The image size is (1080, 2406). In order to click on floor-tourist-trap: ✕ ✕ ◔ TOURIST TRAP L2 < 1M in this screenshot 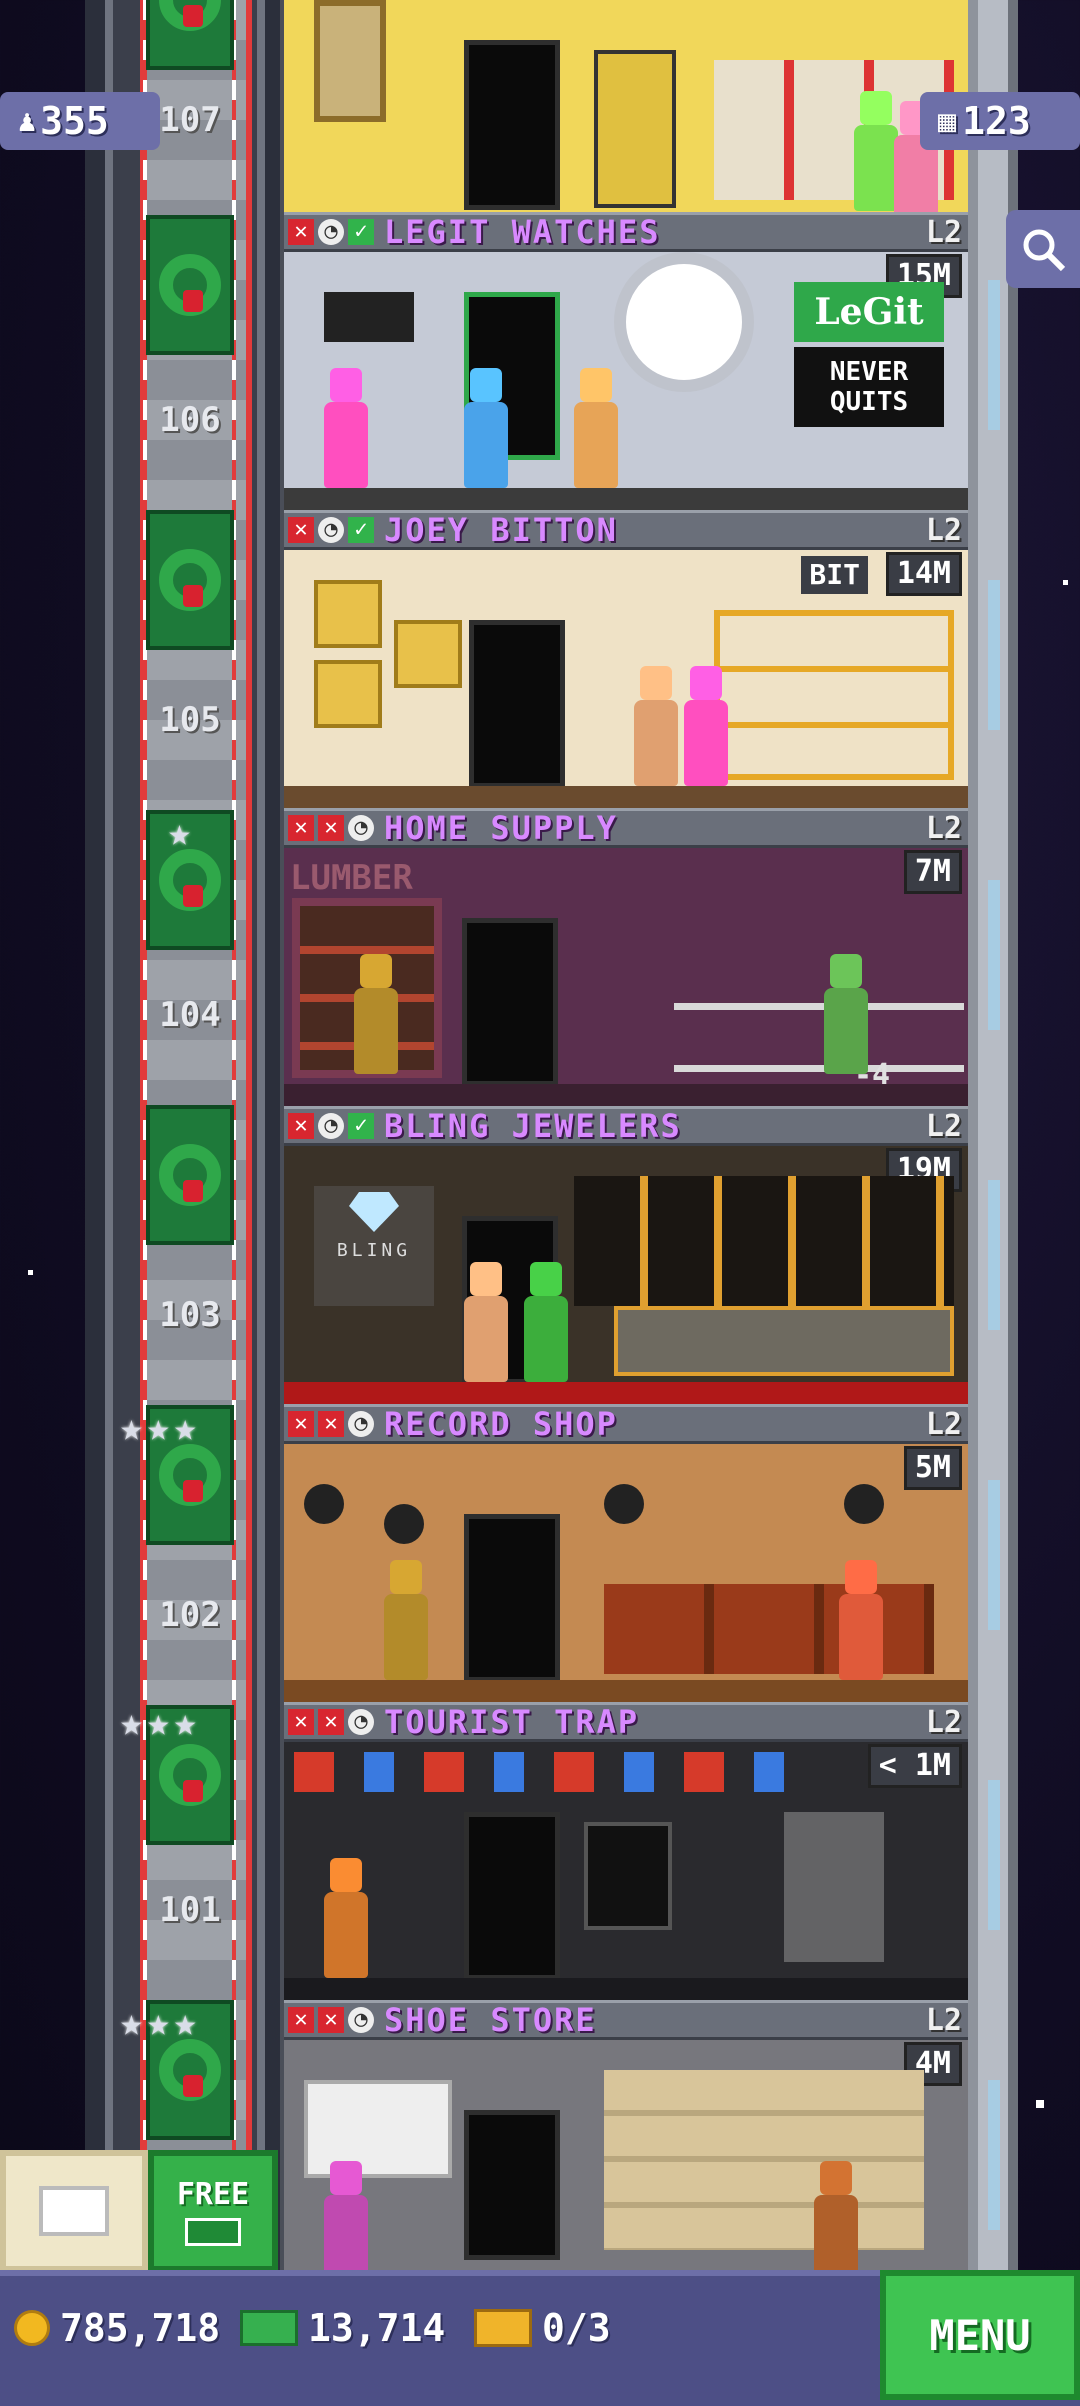, I will do `click(626, 1851)`.